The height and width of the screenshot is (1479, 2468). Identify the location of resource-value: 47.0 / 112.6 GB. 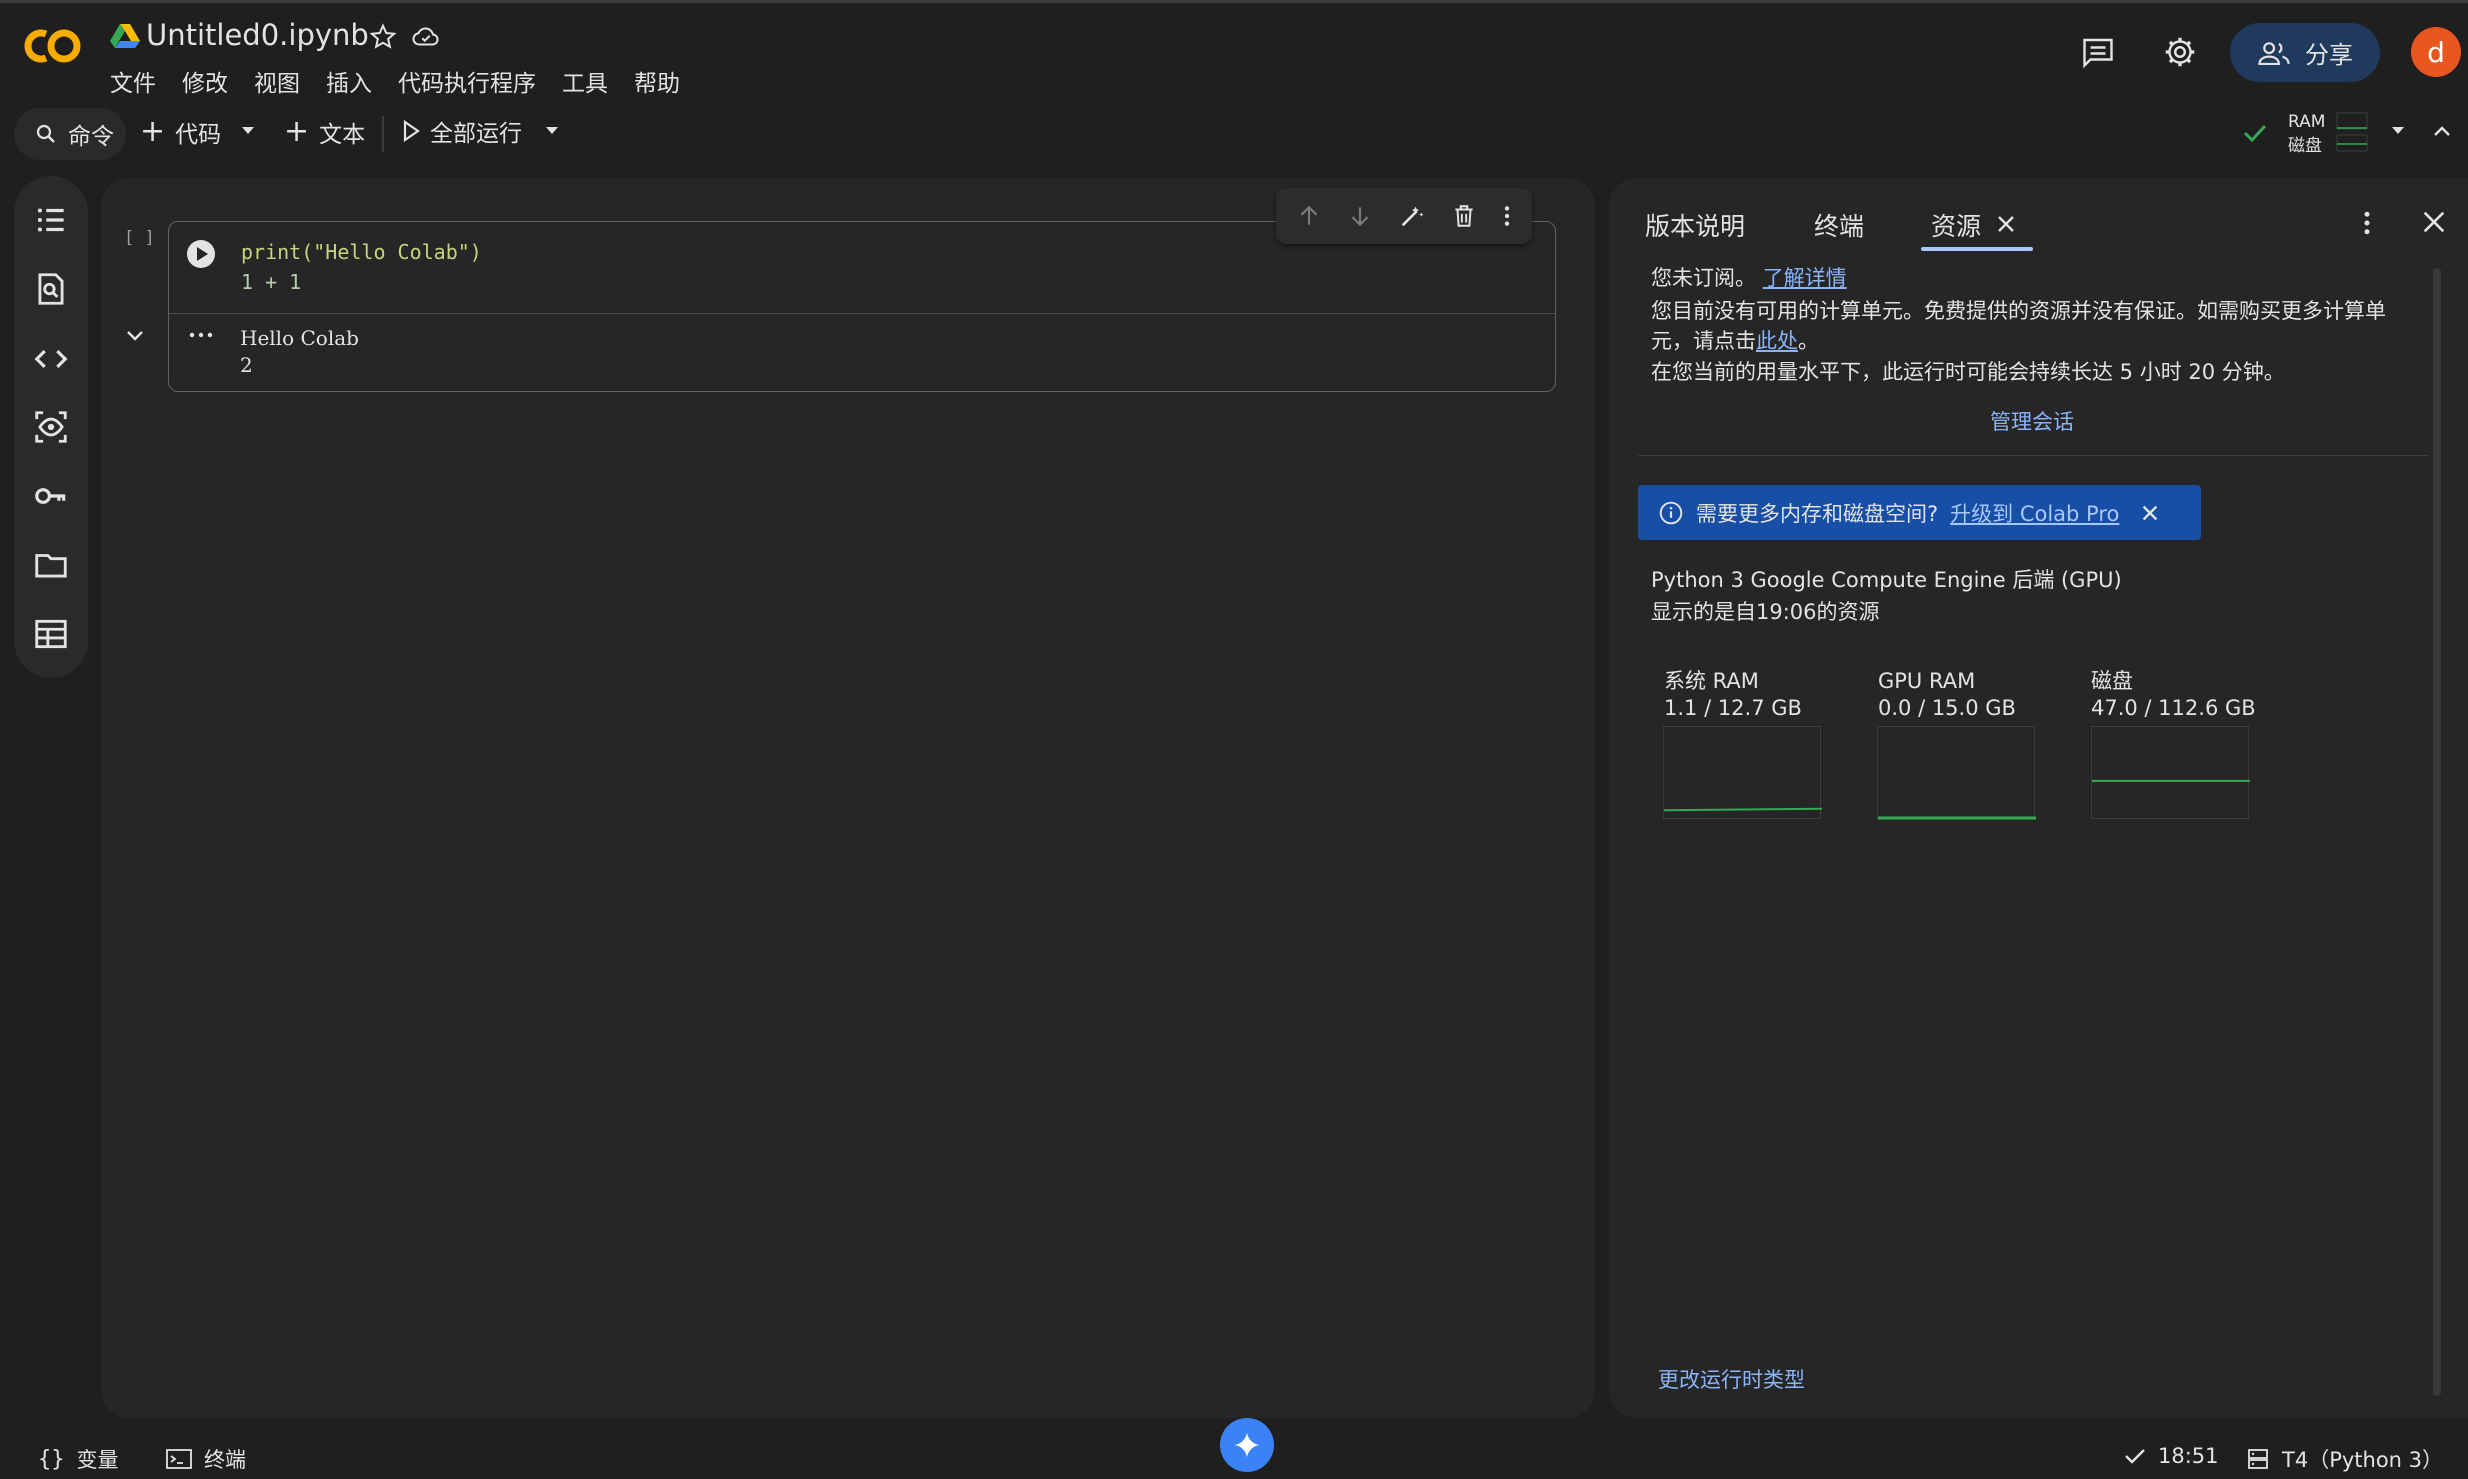
(2173, 708).